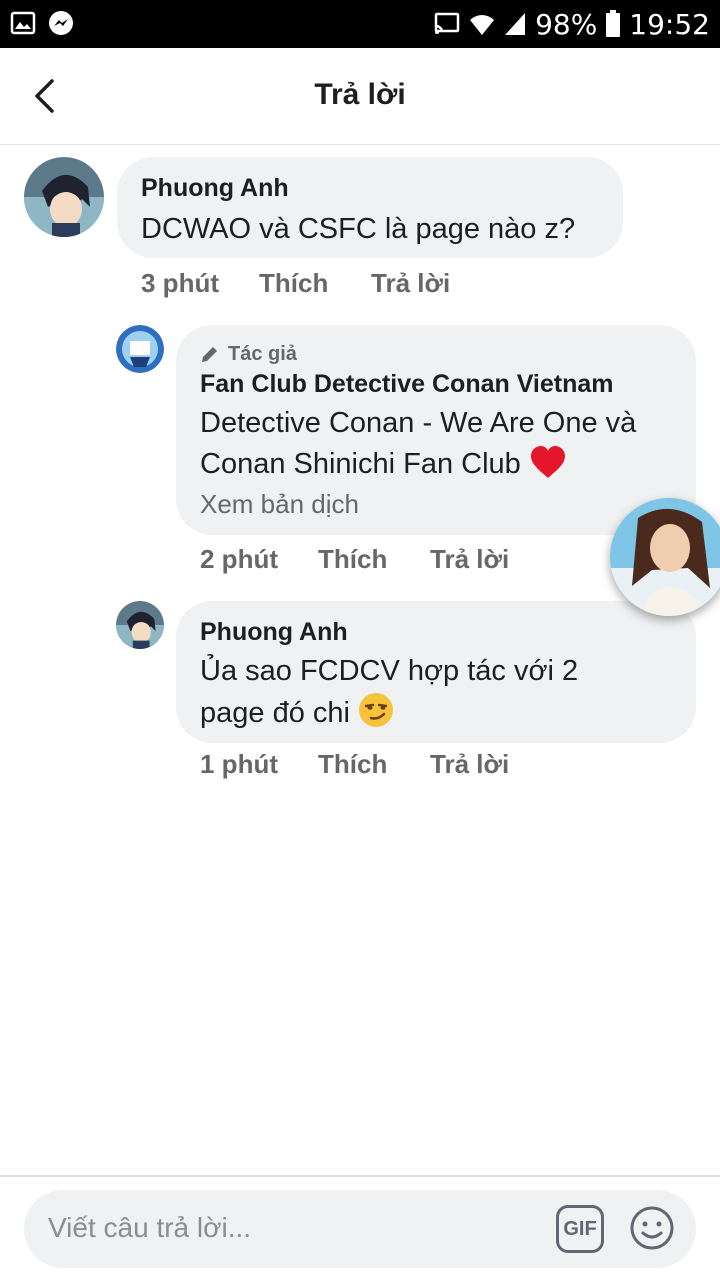 This screenshot has height=1280, width=720. I want to click on comment-text-line2-content: Conan Shinichi Fan Club, so click(360, 464).